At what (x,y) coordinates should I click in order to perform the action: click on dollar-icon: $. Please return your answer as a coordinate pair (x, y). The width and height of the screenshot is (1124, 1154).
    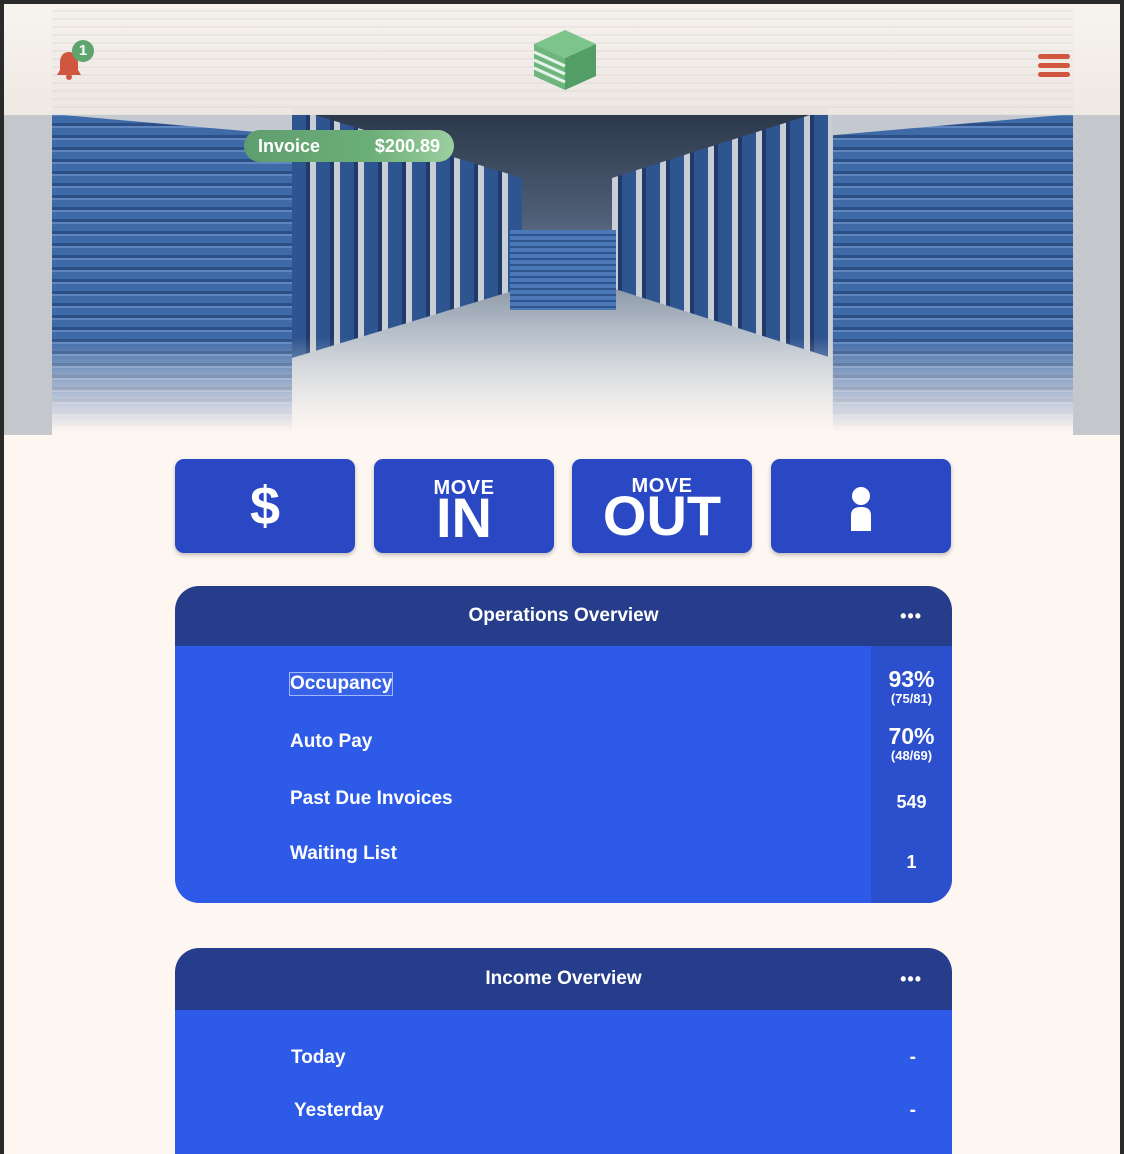
    Looking at the image, I should click on (265, 506).